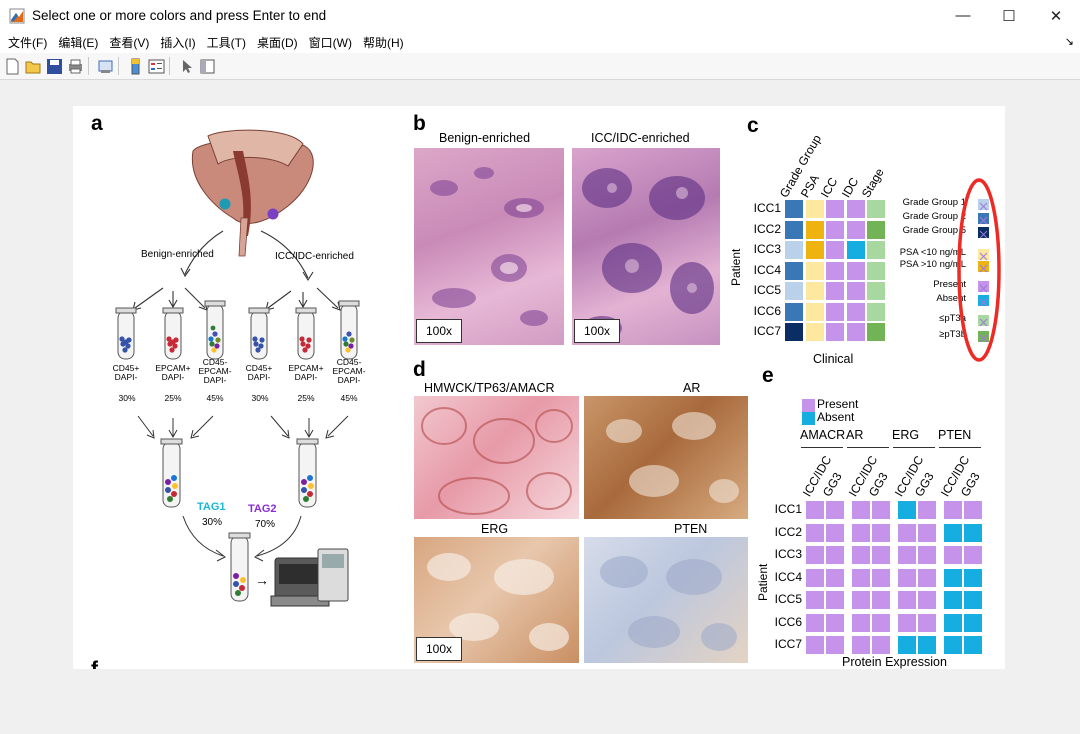 Image resolution: width=1080 pixels, height=734 pixels. Describe the element at coordinates (207, 66) in the screenshot. I see `property-editor-icon` at that location.